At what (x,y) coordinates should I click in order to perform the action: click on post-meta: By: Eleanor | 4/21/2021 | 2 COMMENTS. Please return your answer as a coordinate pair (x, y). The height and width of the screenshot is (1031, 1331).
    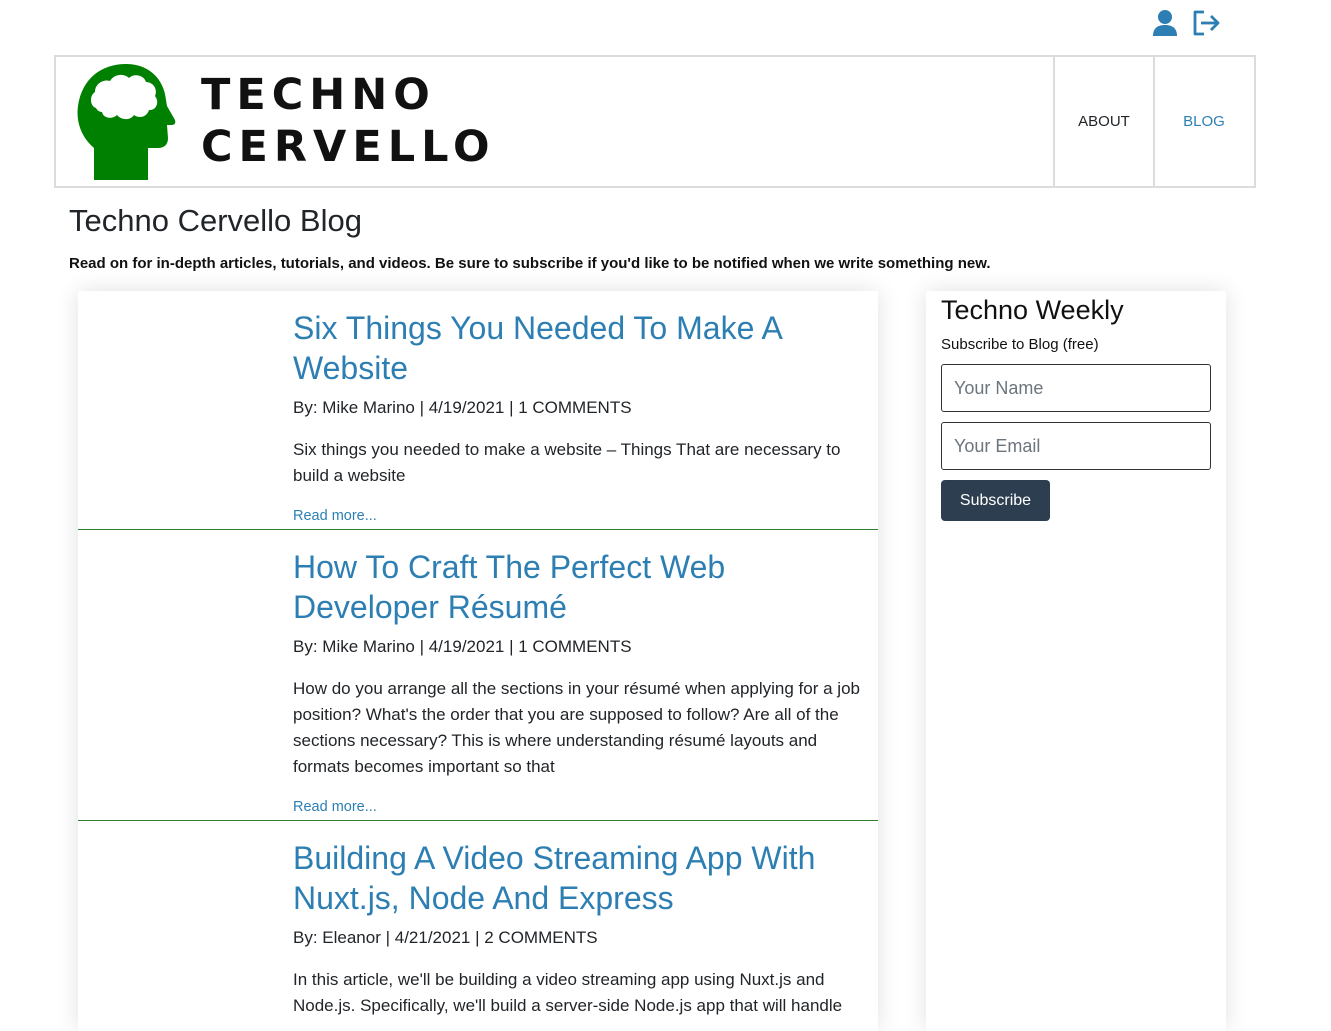
    Looking at the image, I should click on (445, 937).